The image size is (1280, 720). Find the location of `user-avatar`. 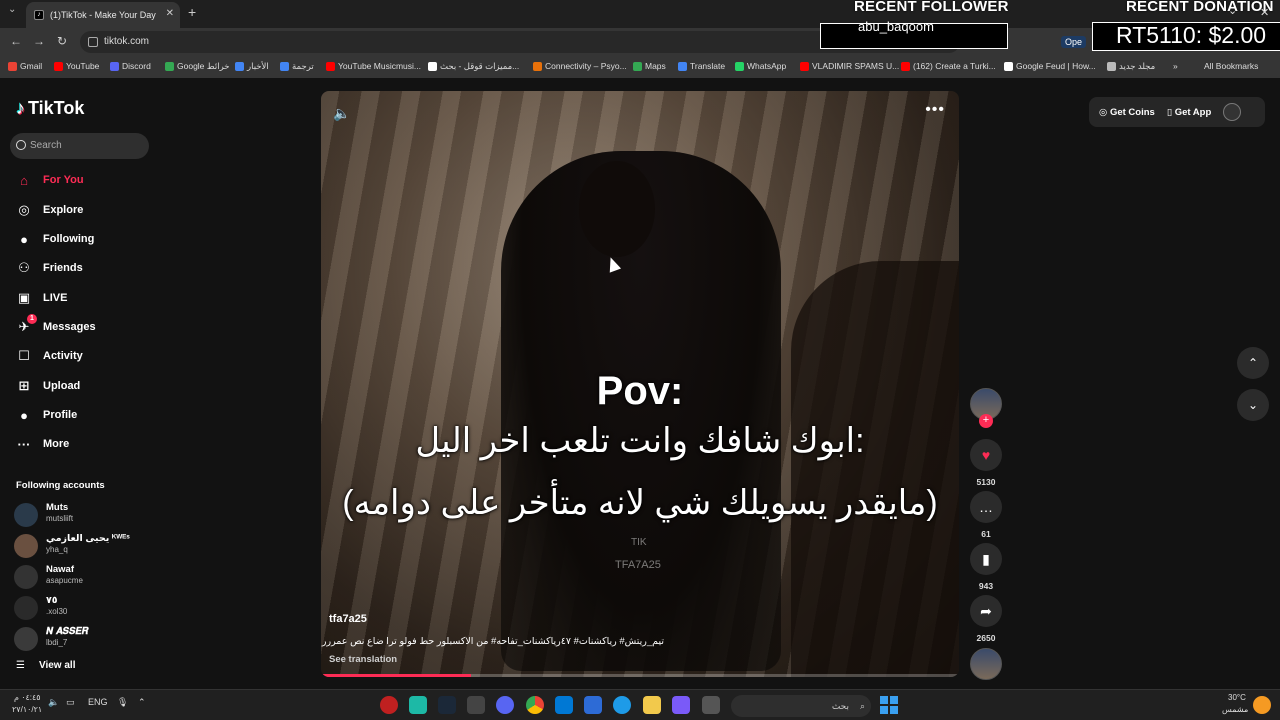

user-avatar is located at coordinates (1232, 112).